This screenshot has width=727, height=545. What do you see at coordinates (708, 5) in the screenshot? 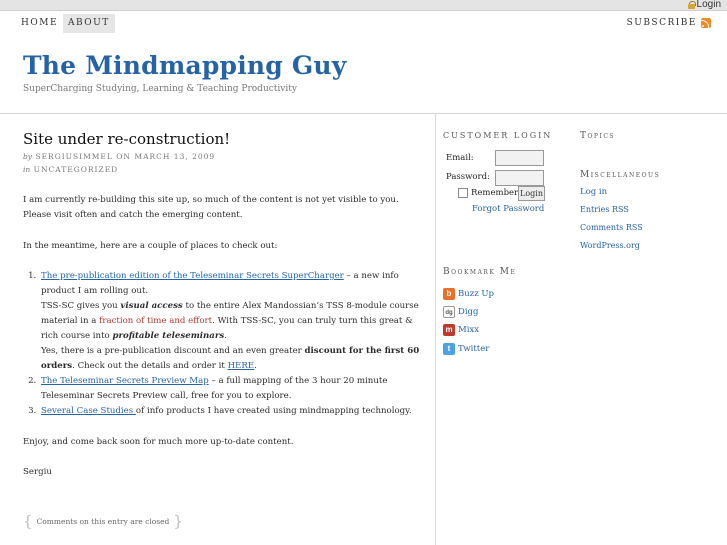
I see `top-login-label: Login` at bounding box center [708, 5].